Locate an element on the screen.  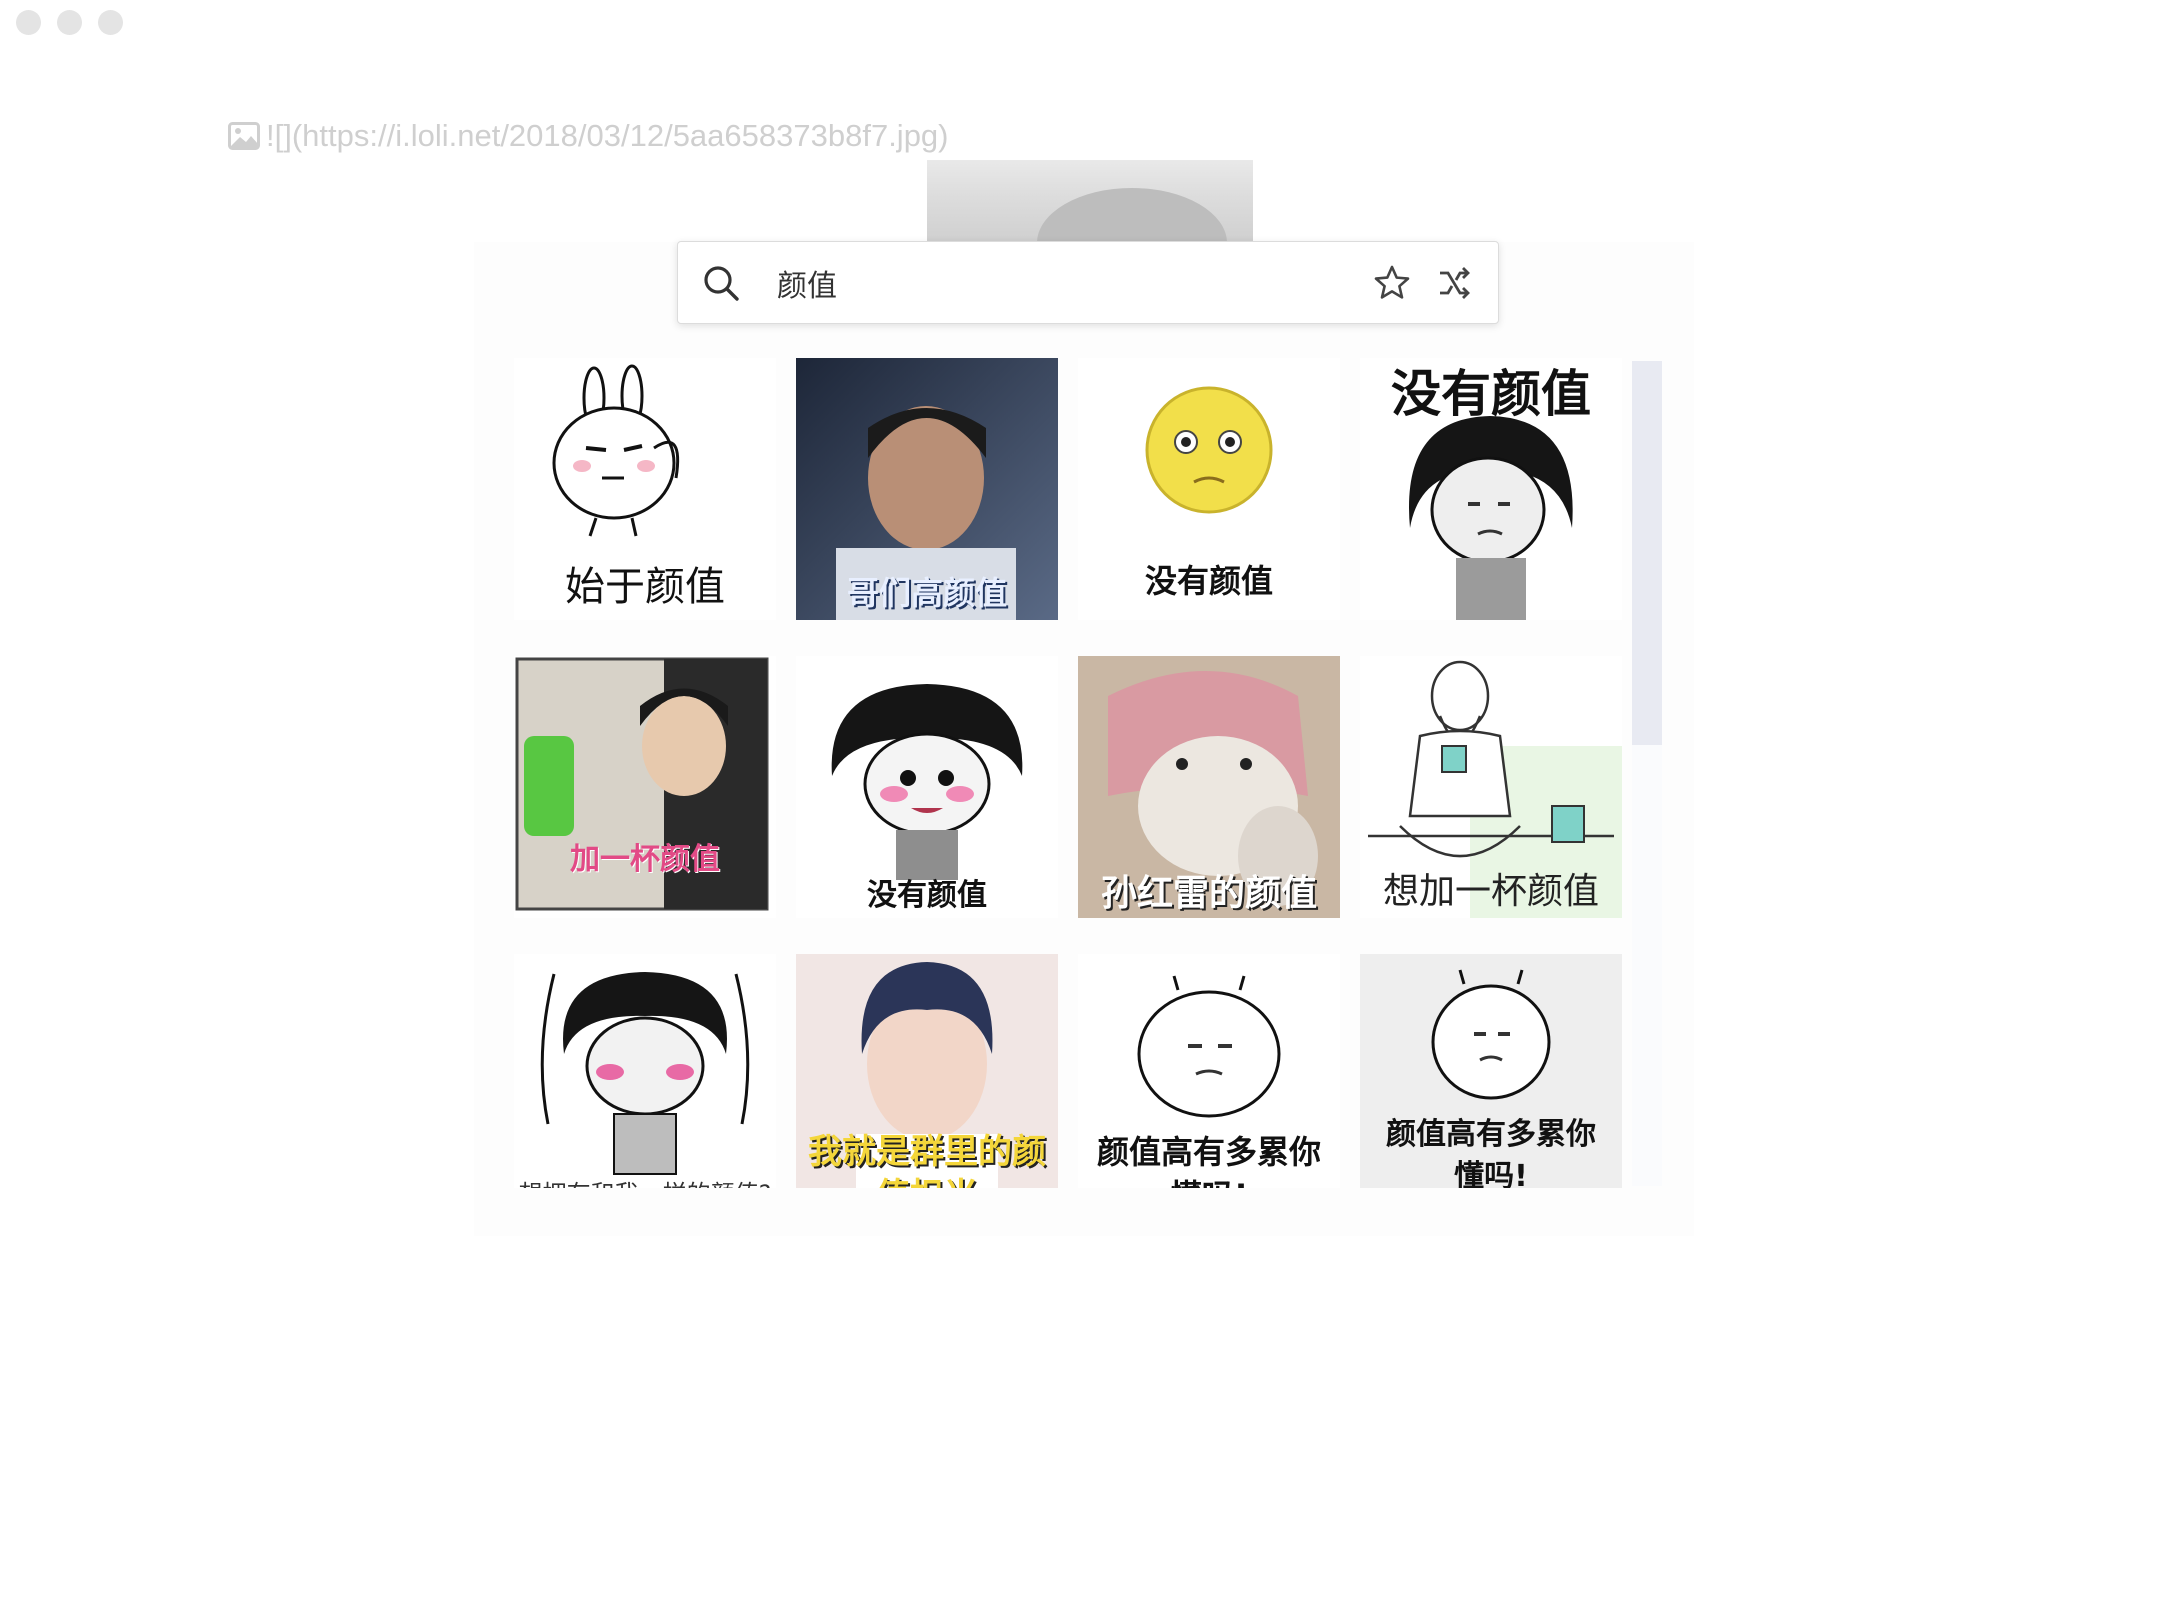
search-input is located at coordinates (1073, 282).